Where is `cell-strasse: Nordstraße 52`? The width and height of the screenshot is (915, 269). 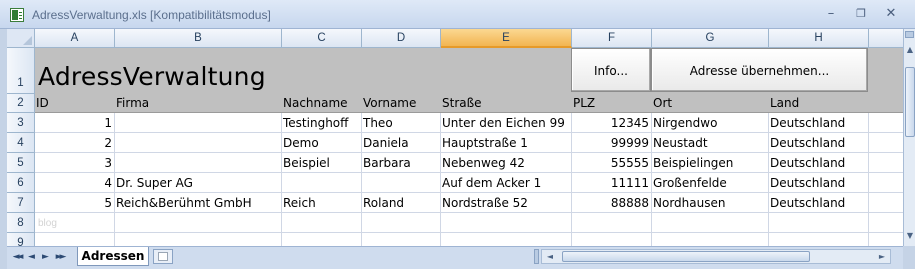 cell-strasse: Nordstraße 52 is located at coordinates (485, 203).